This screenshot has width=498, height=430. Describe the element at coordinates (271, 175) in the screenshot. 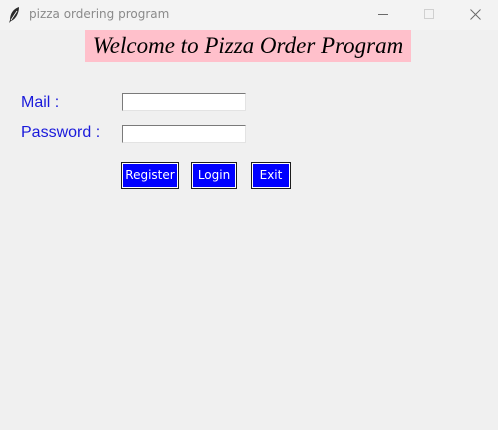

I see `exit-button: Exit` at that location.